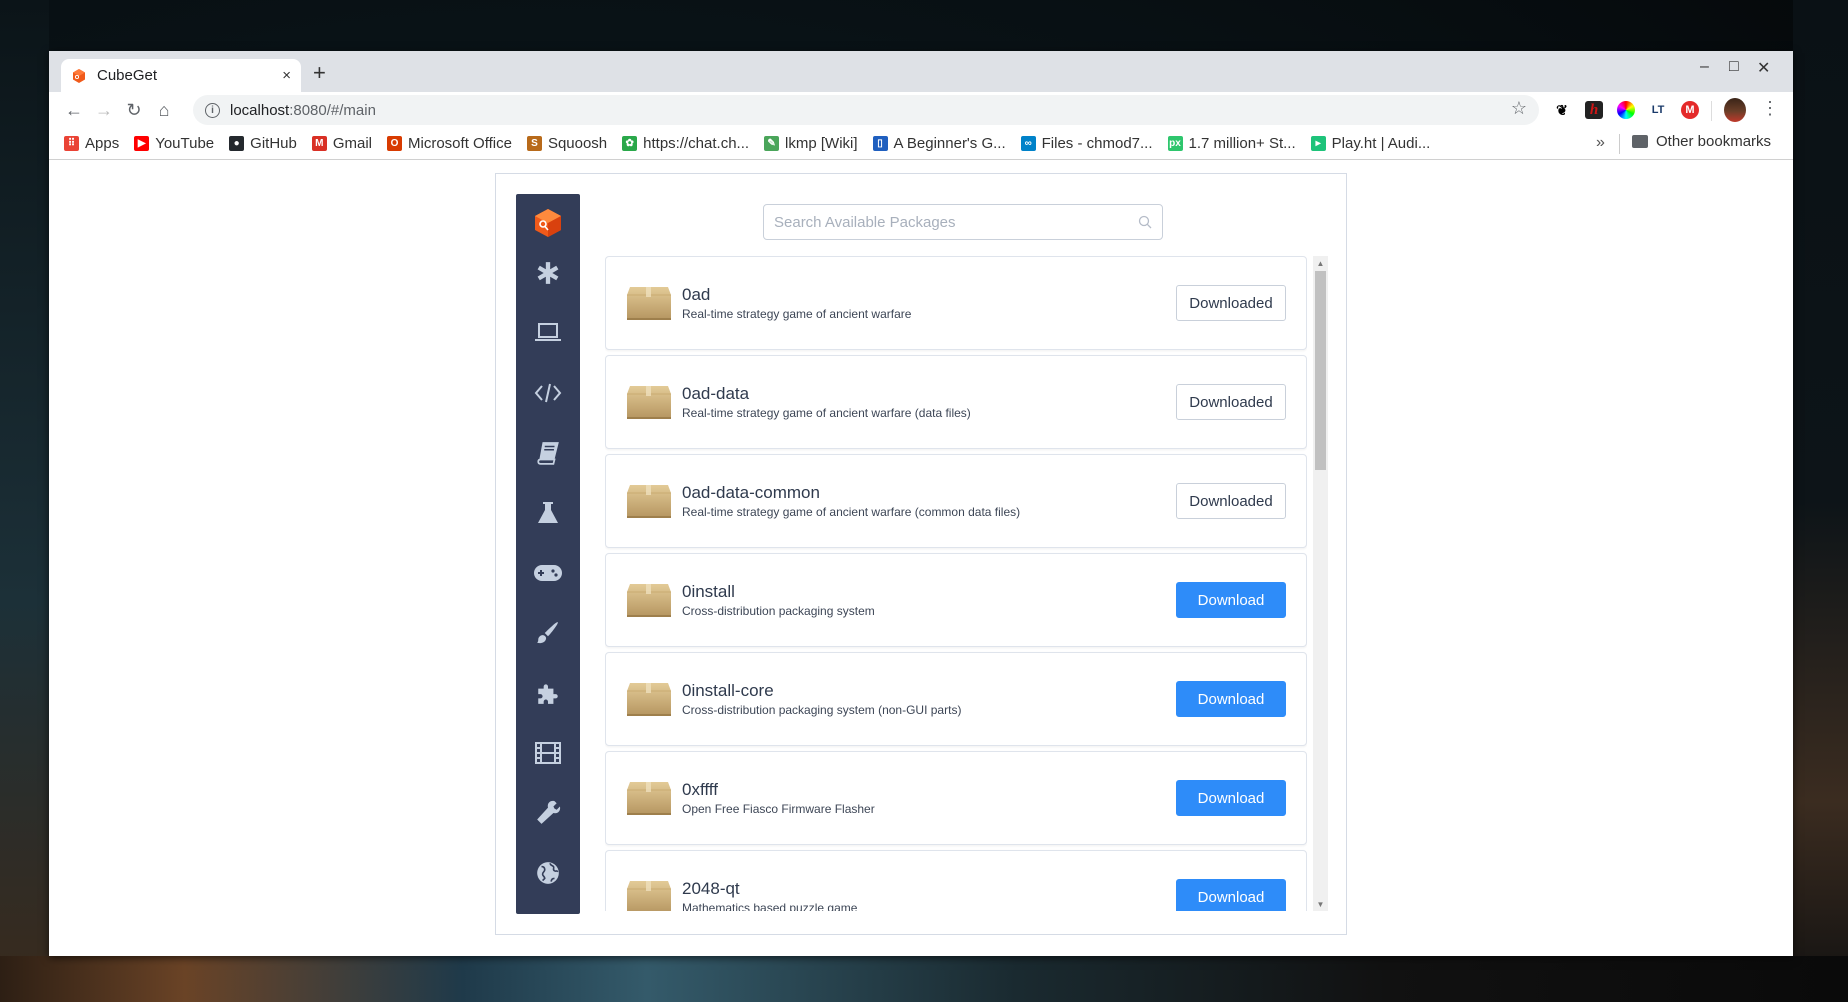 This screenshot has width=1848, height=1002. I want to click on tab-cubeget: CubeGet ×, so click(181, 75).